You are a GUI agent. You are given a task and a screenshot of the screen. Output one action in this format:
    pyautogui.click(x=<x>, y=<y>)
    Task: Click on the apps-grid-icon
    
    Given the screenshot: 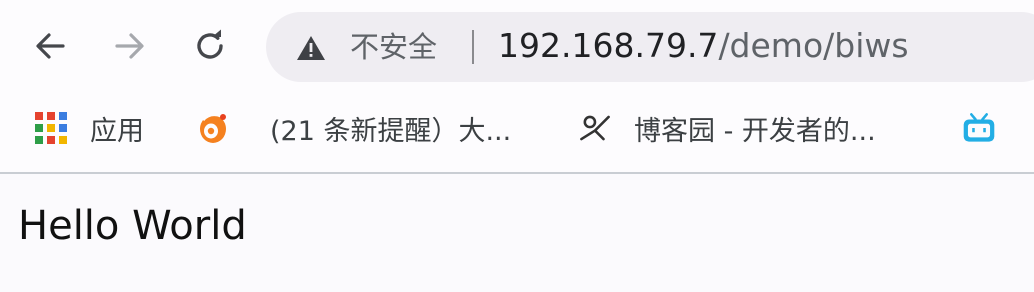 What is the action you would take?
    pyautogui.click(x=51, y=128)
    